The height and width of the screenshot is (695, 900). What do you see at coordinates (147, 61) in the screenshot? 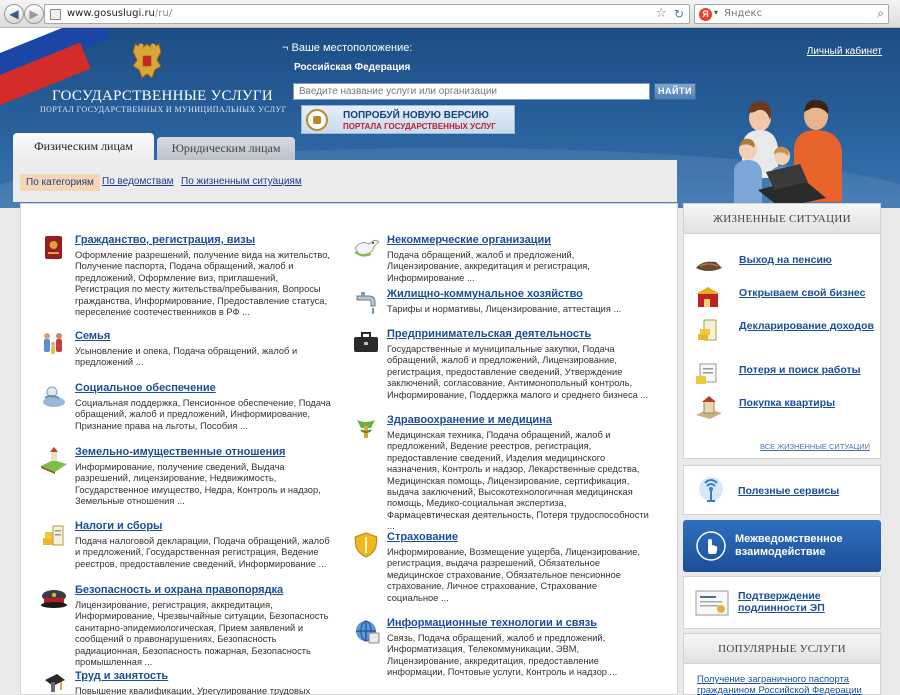
I see `coat-of-arms-icon` at bounding box center [147, 61].